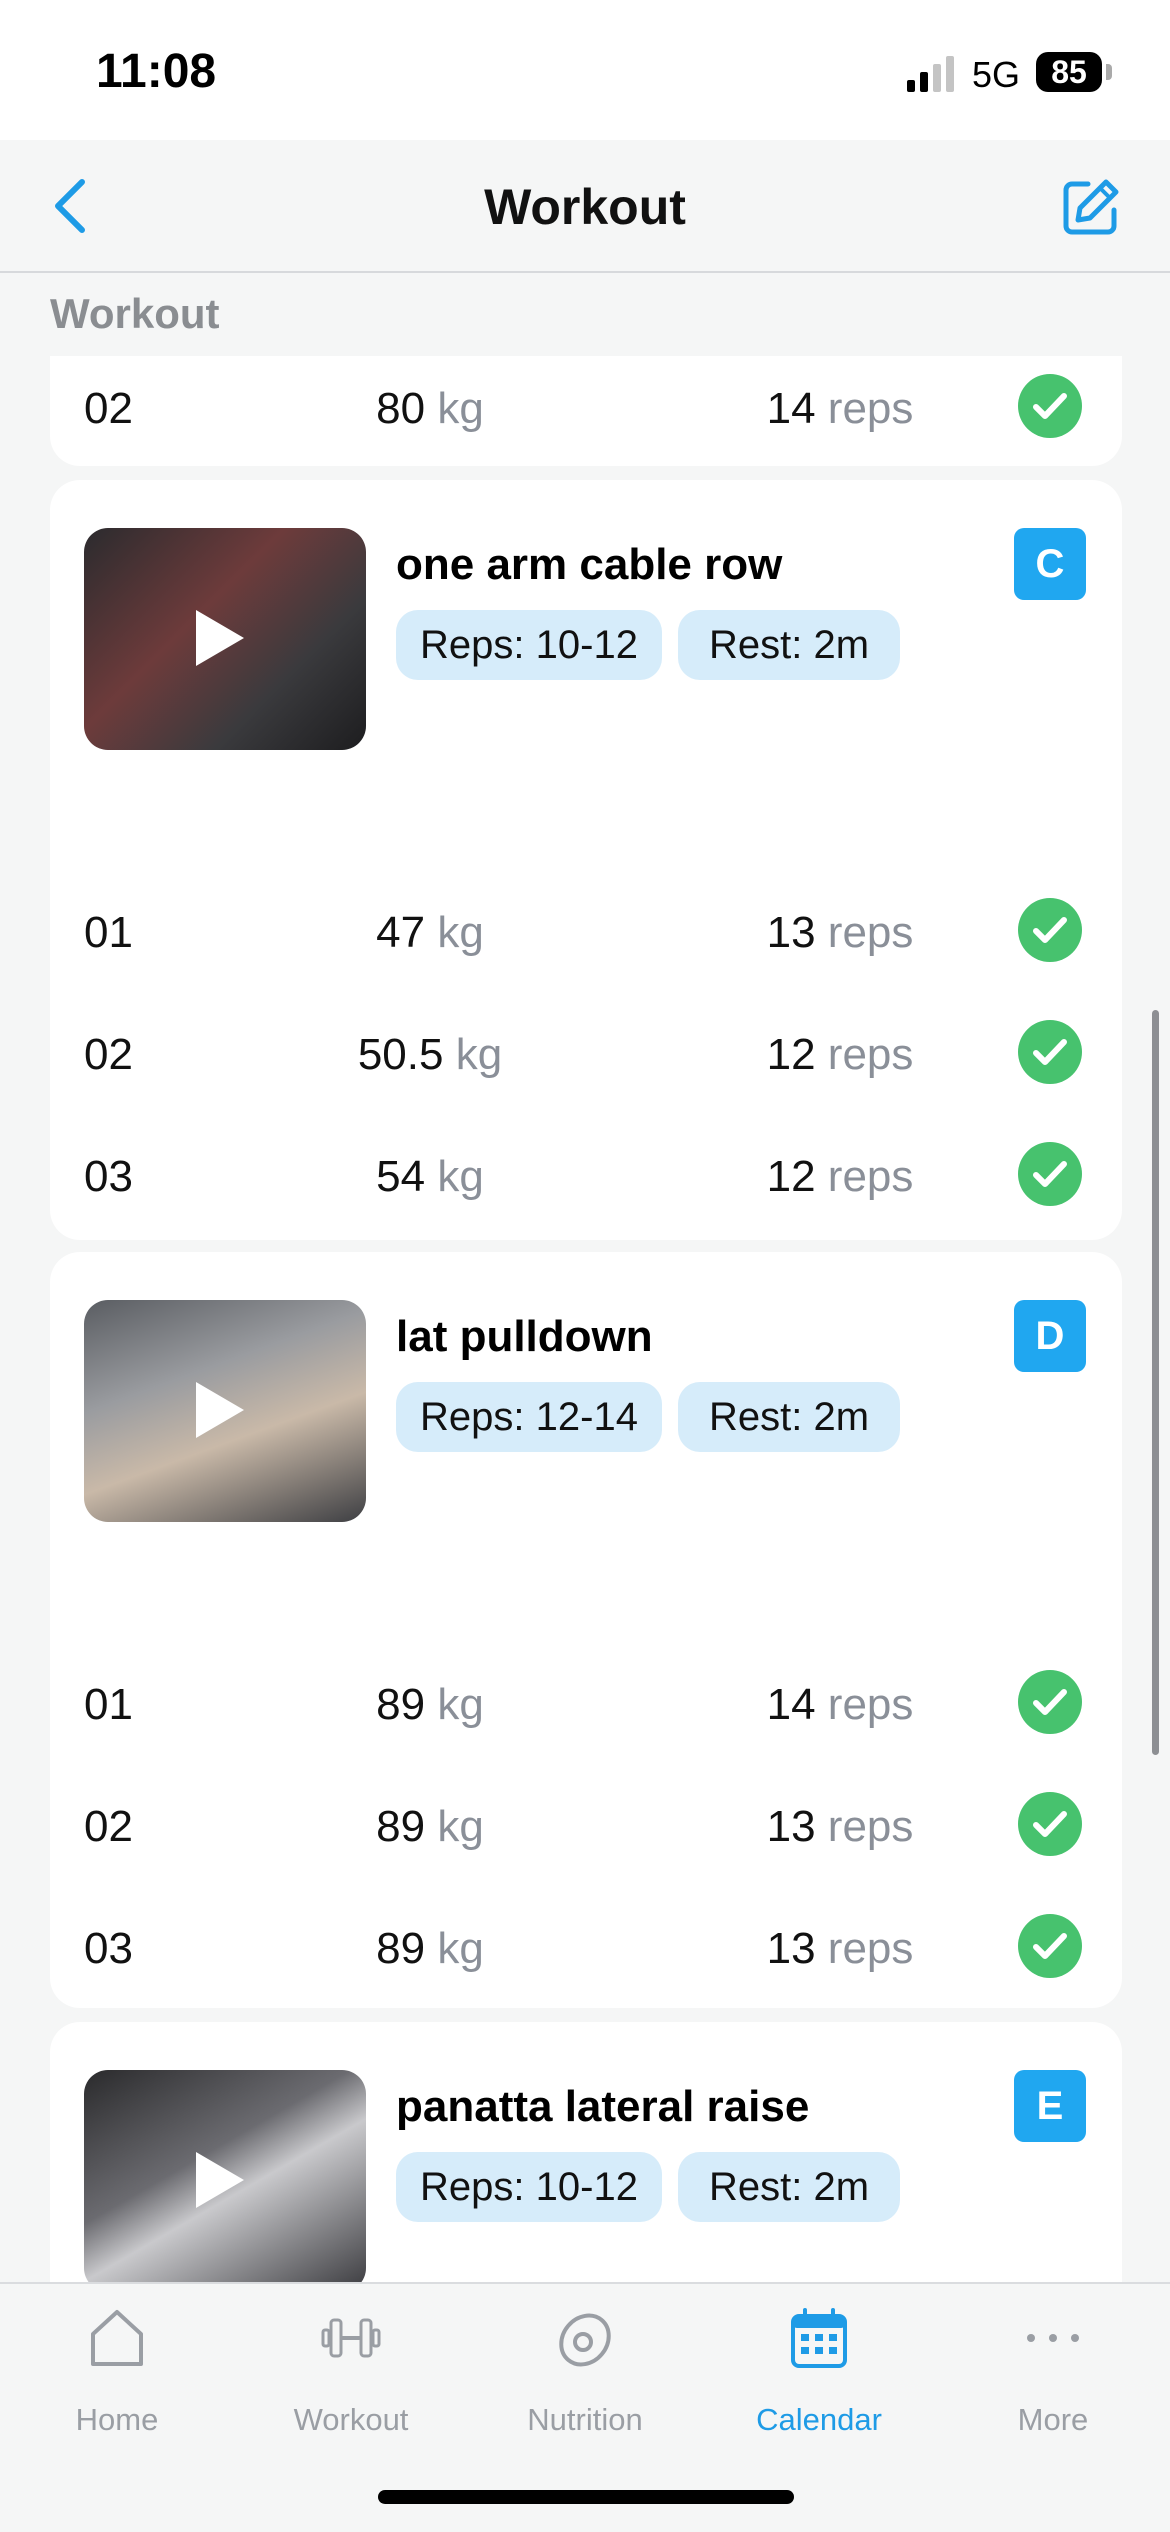 The image size is (1170, 2532). Describe the element at coordinates (1053, 2419) in the screenshot. I see `tab-label: More` at that location.